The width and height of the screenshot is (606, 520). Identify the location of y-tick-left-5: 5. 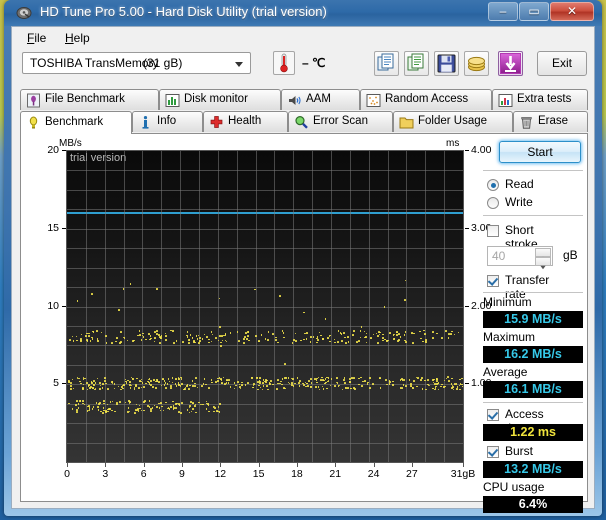
(56, 383).